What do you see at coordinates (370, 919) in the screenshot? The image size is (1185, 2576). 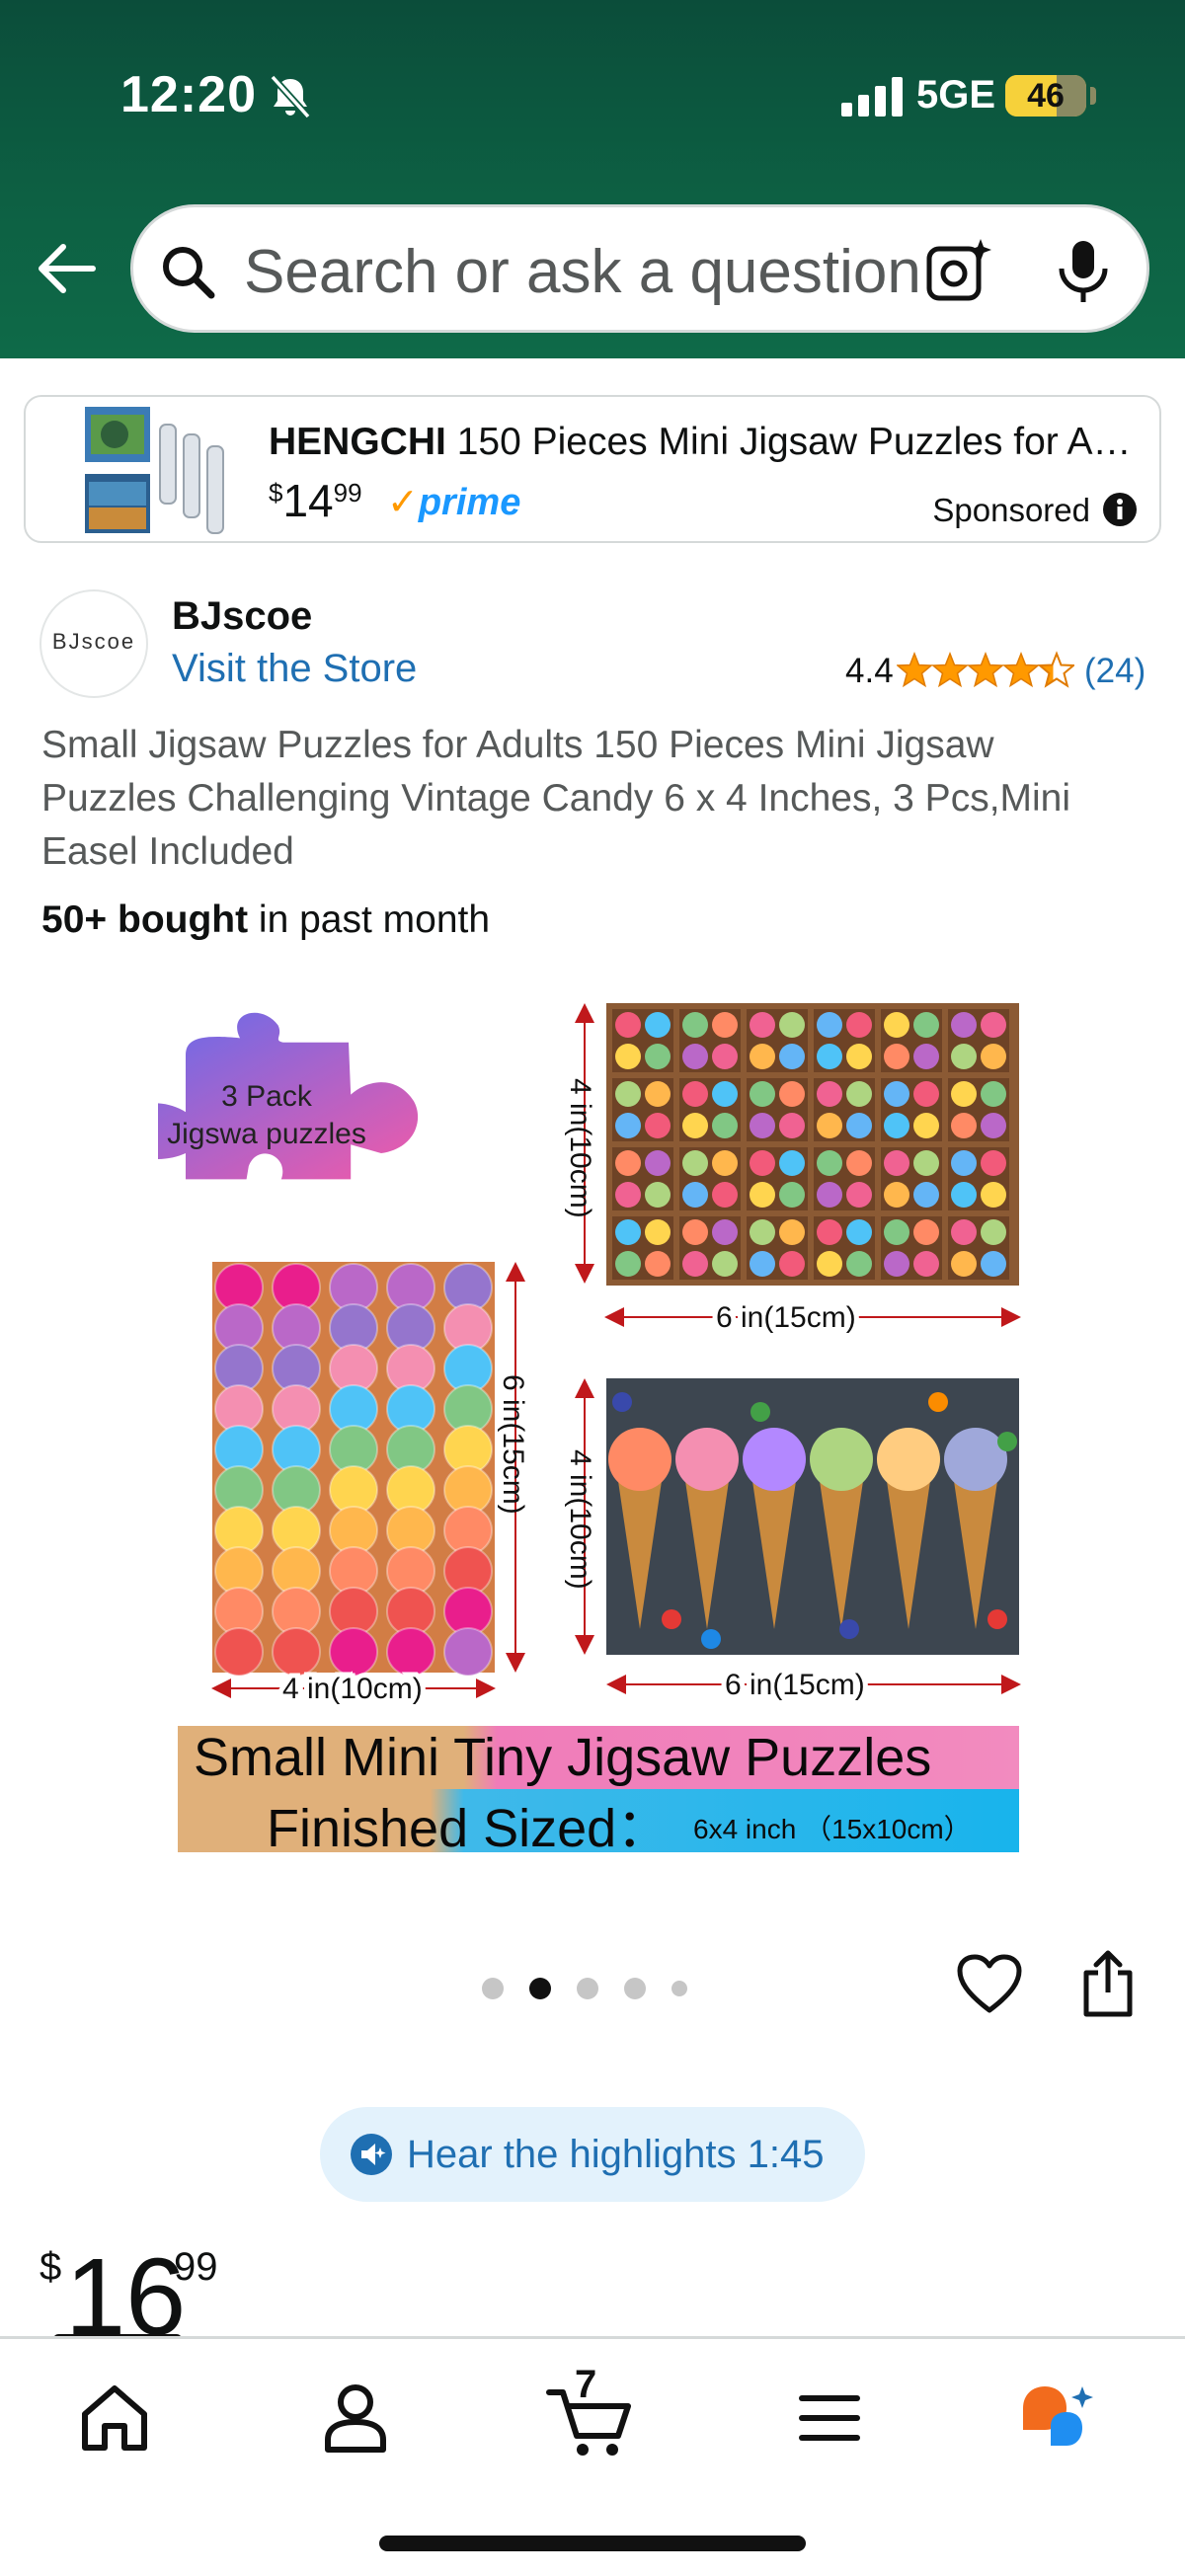 I see `bought-suffix: in past month` at bounding box center [370, 919].